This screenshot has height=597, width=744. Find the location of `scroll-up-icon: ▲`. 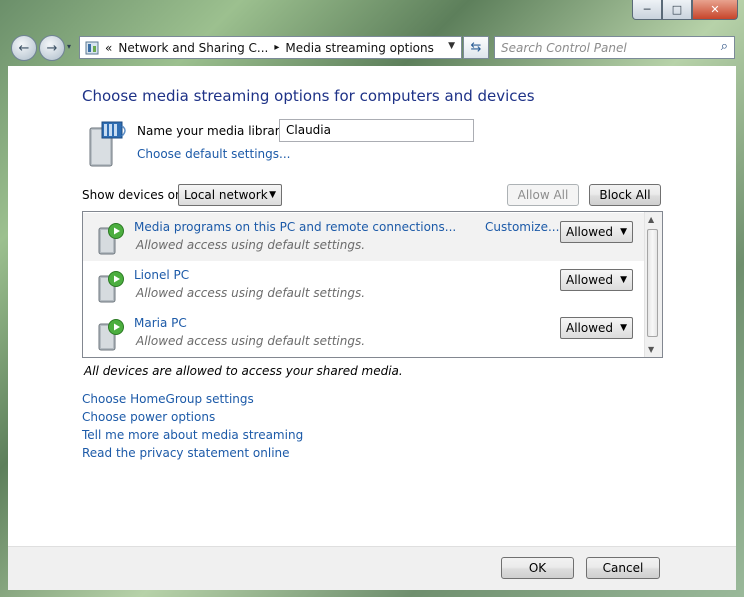

scroll-up-icon: ▲ is located at coordinates (651, 219).